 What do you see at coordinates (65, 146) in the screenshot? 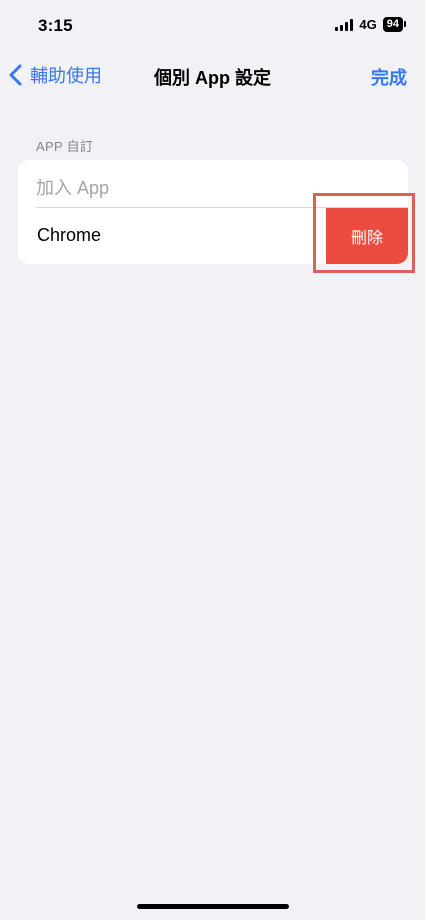
I see `section-header: APP 自訂` at bounding box center [65, 146].